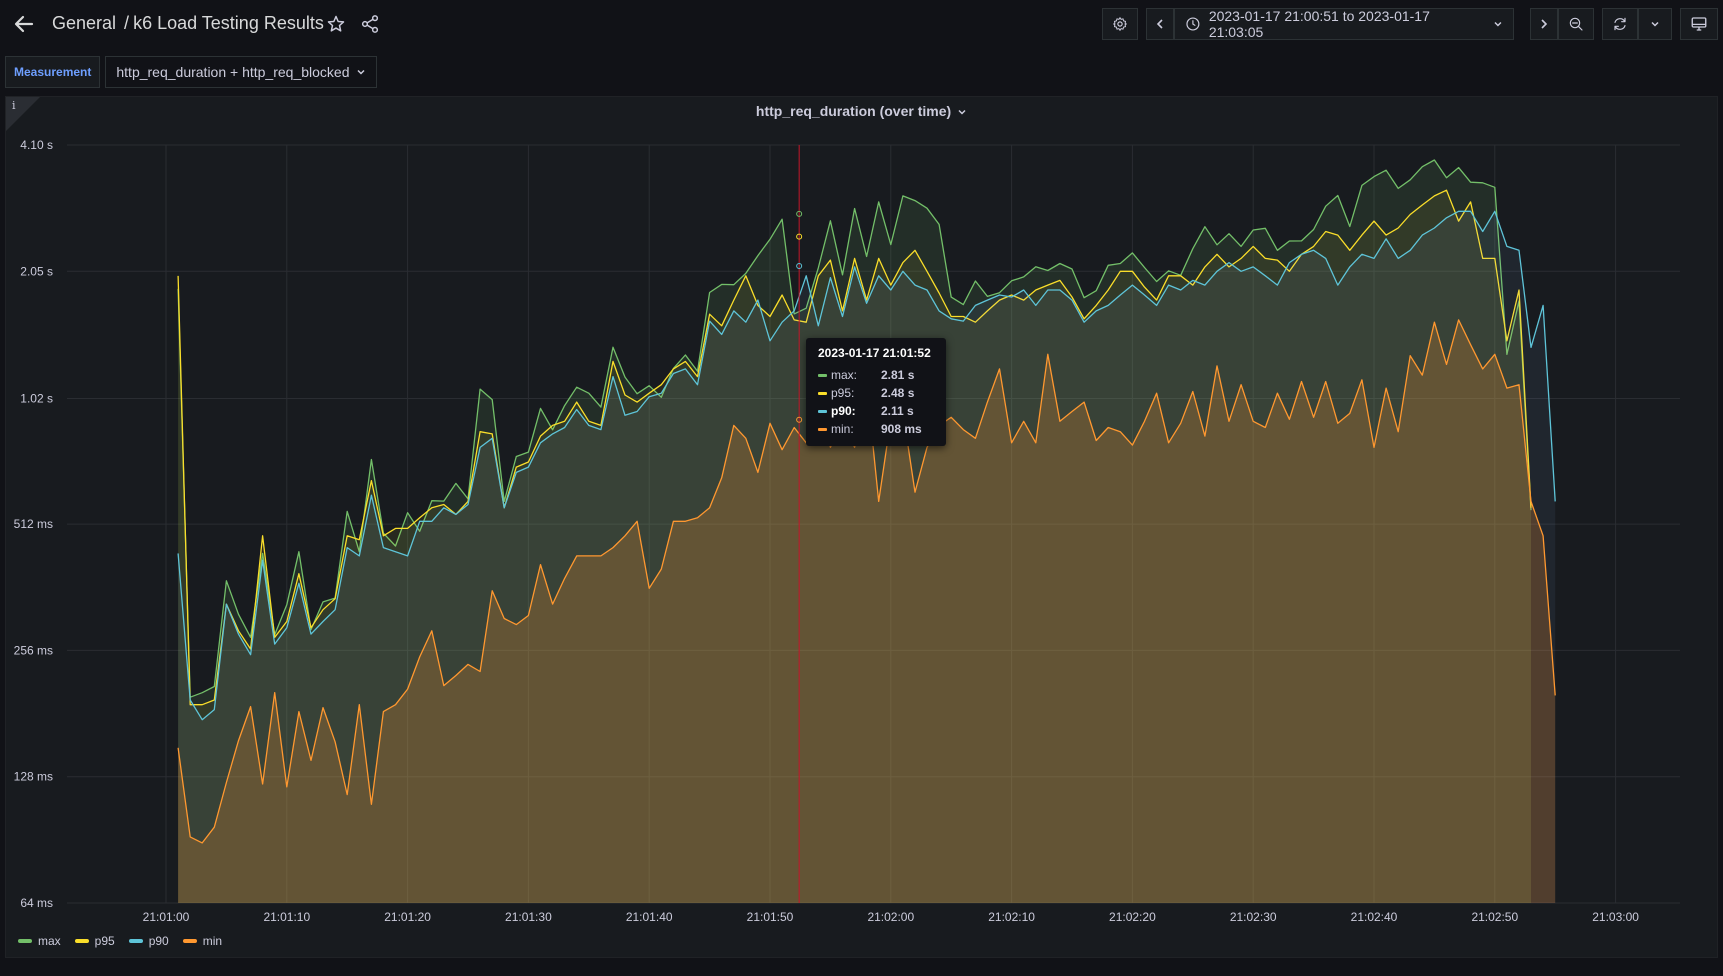  What do you see at coordinates (866, 411) in the screenshot?
I see `tooltip-row-p90: p90: 2.11 s` at bounding box center [866, 411].